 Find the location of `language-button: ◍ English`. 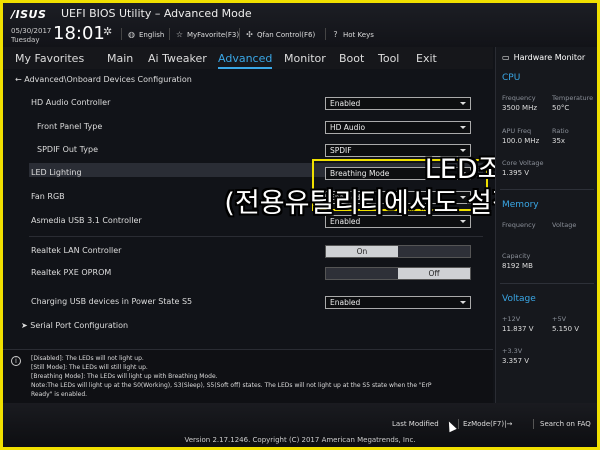

language-button: ◍ English is located at coordinates (145, 34).